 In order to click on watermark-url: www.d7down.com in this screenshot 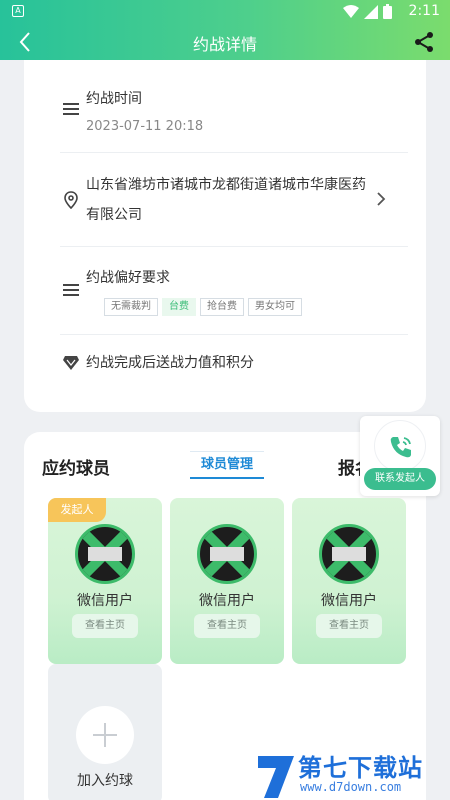, I will do `click(351, 787)`.